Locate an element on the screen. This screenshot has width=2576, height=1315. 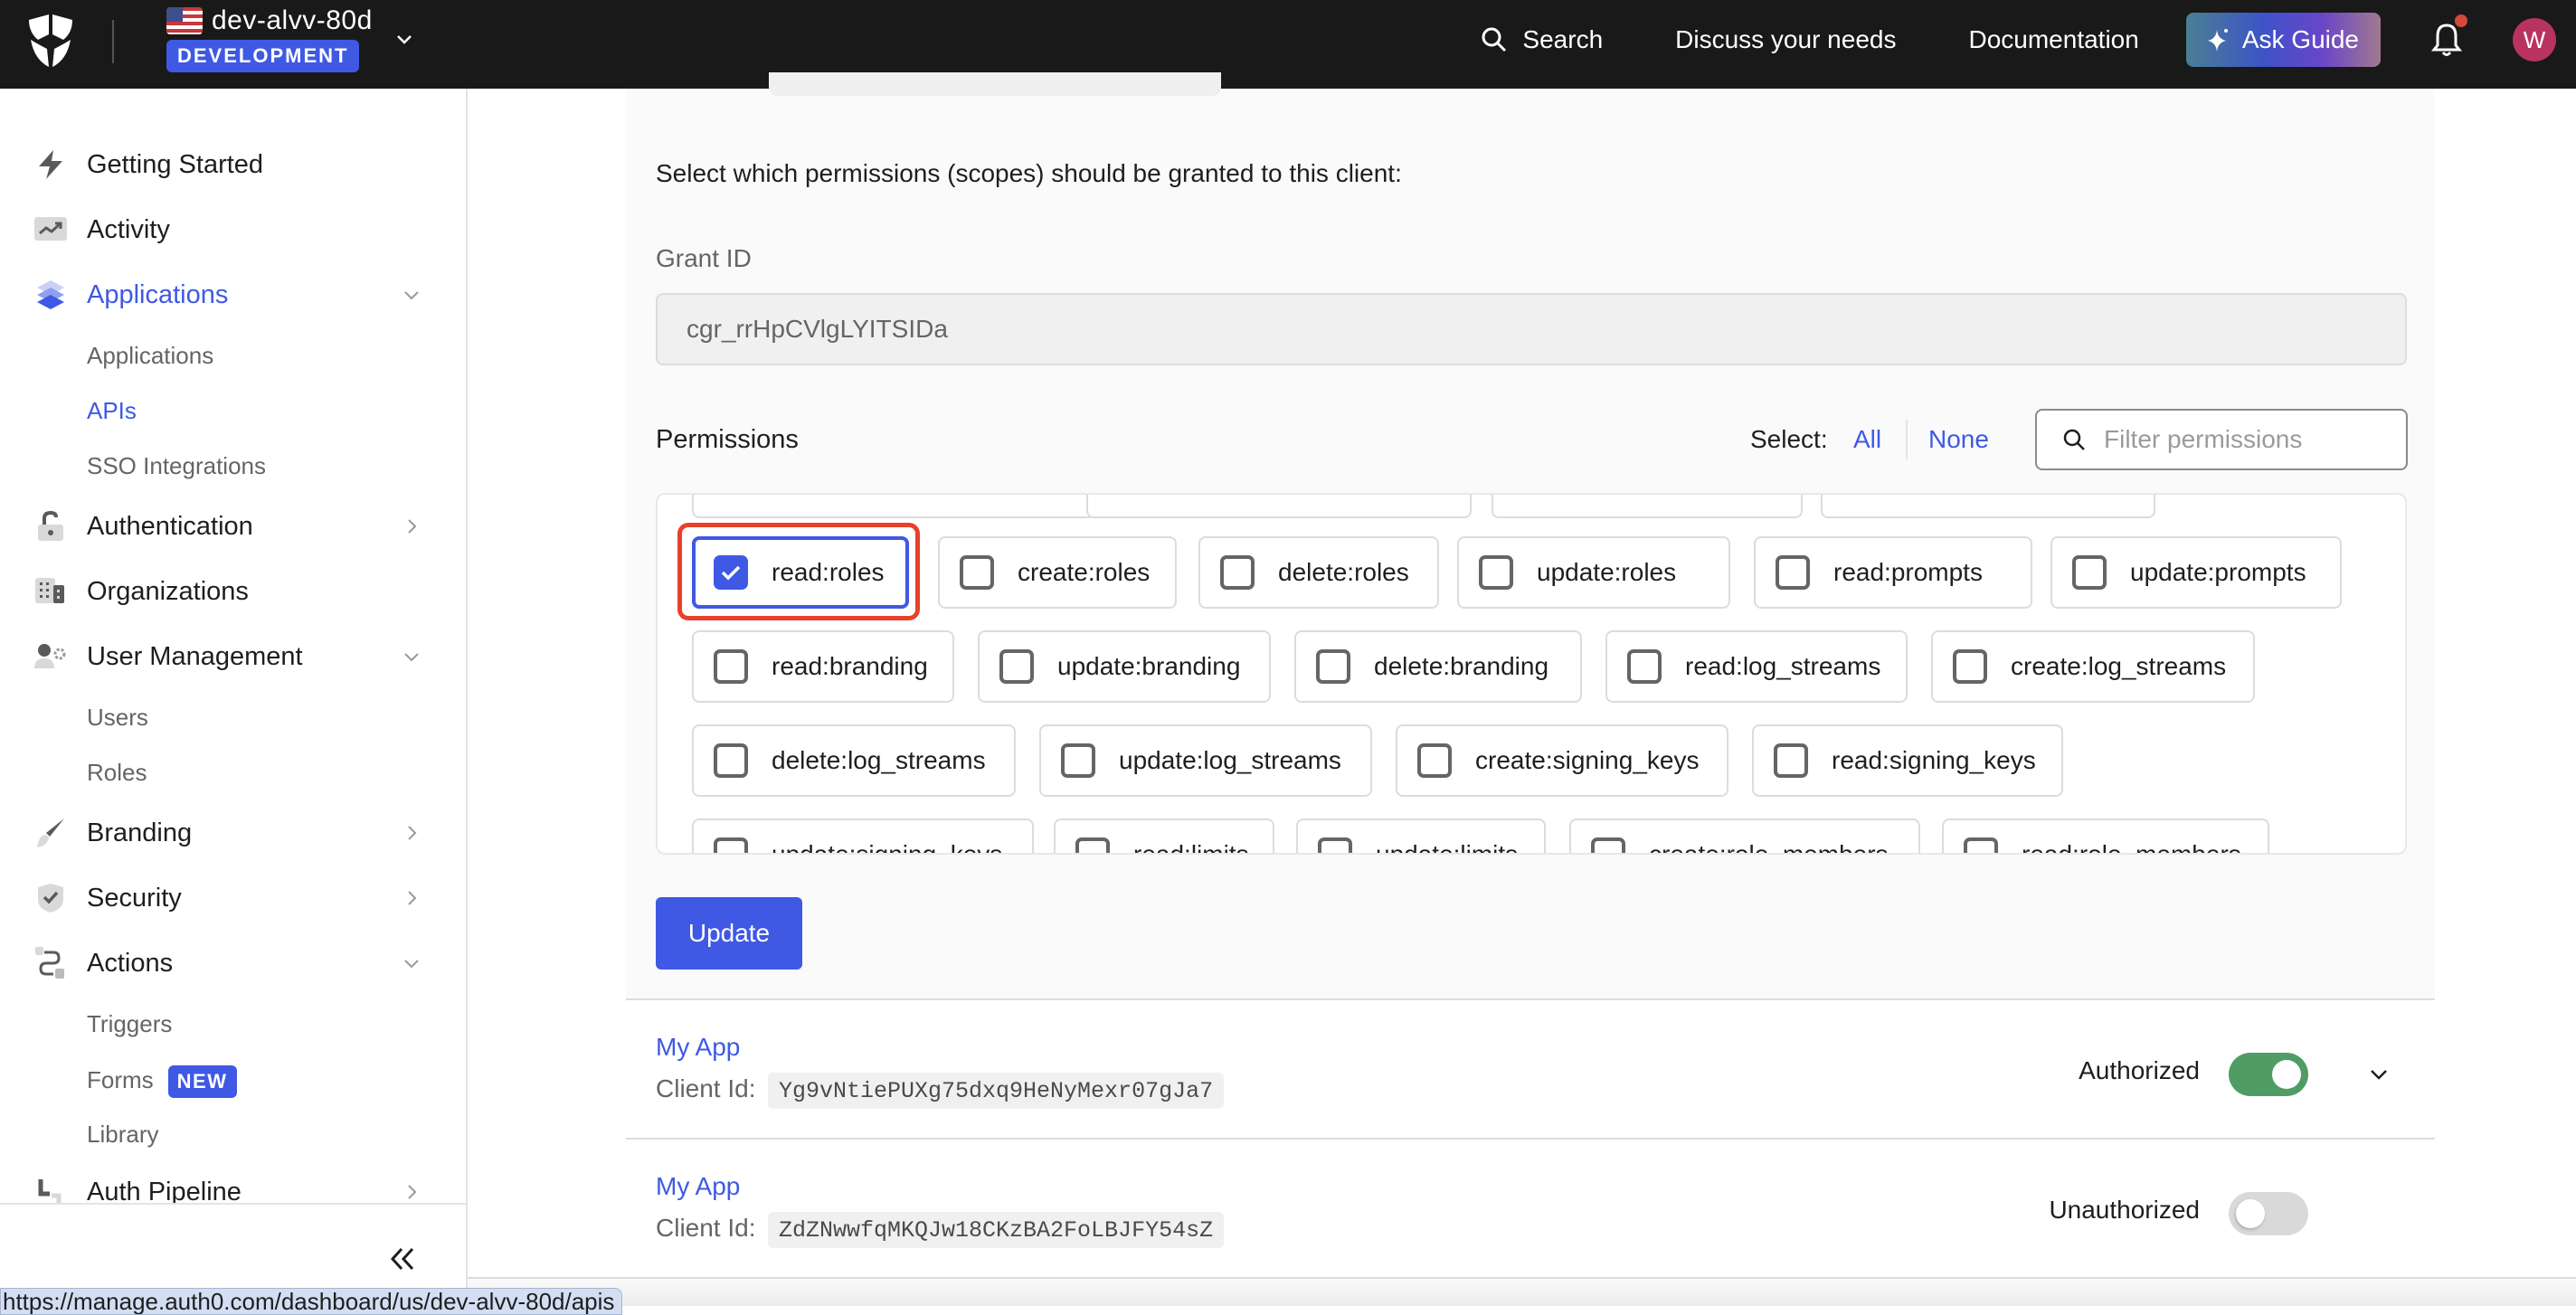
permission-chip: create:signing_keys is located at coordinates (1562, 760).